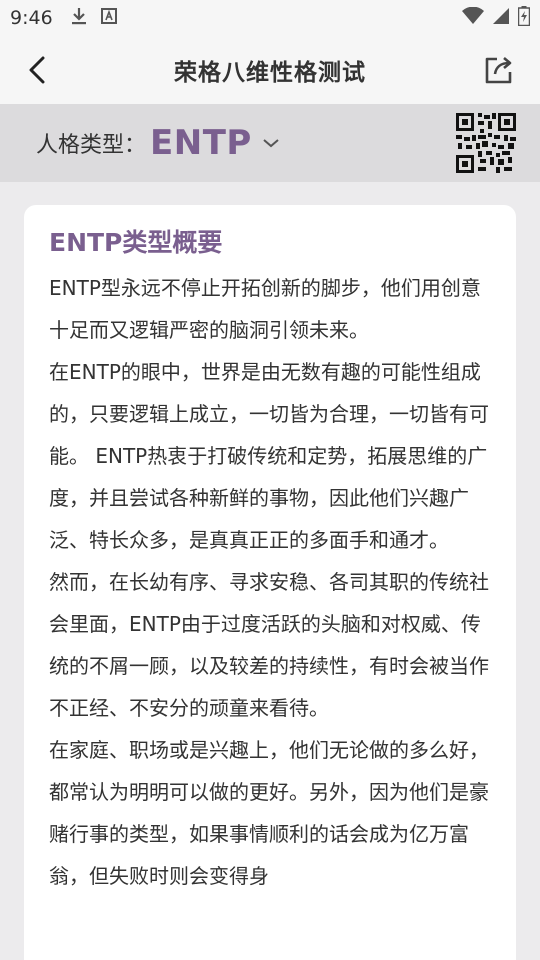 This screenshot has height=960, width=540. Describe the element at coordinates (473, 18) in the screenshot. I see `wifi-icon` at that location.